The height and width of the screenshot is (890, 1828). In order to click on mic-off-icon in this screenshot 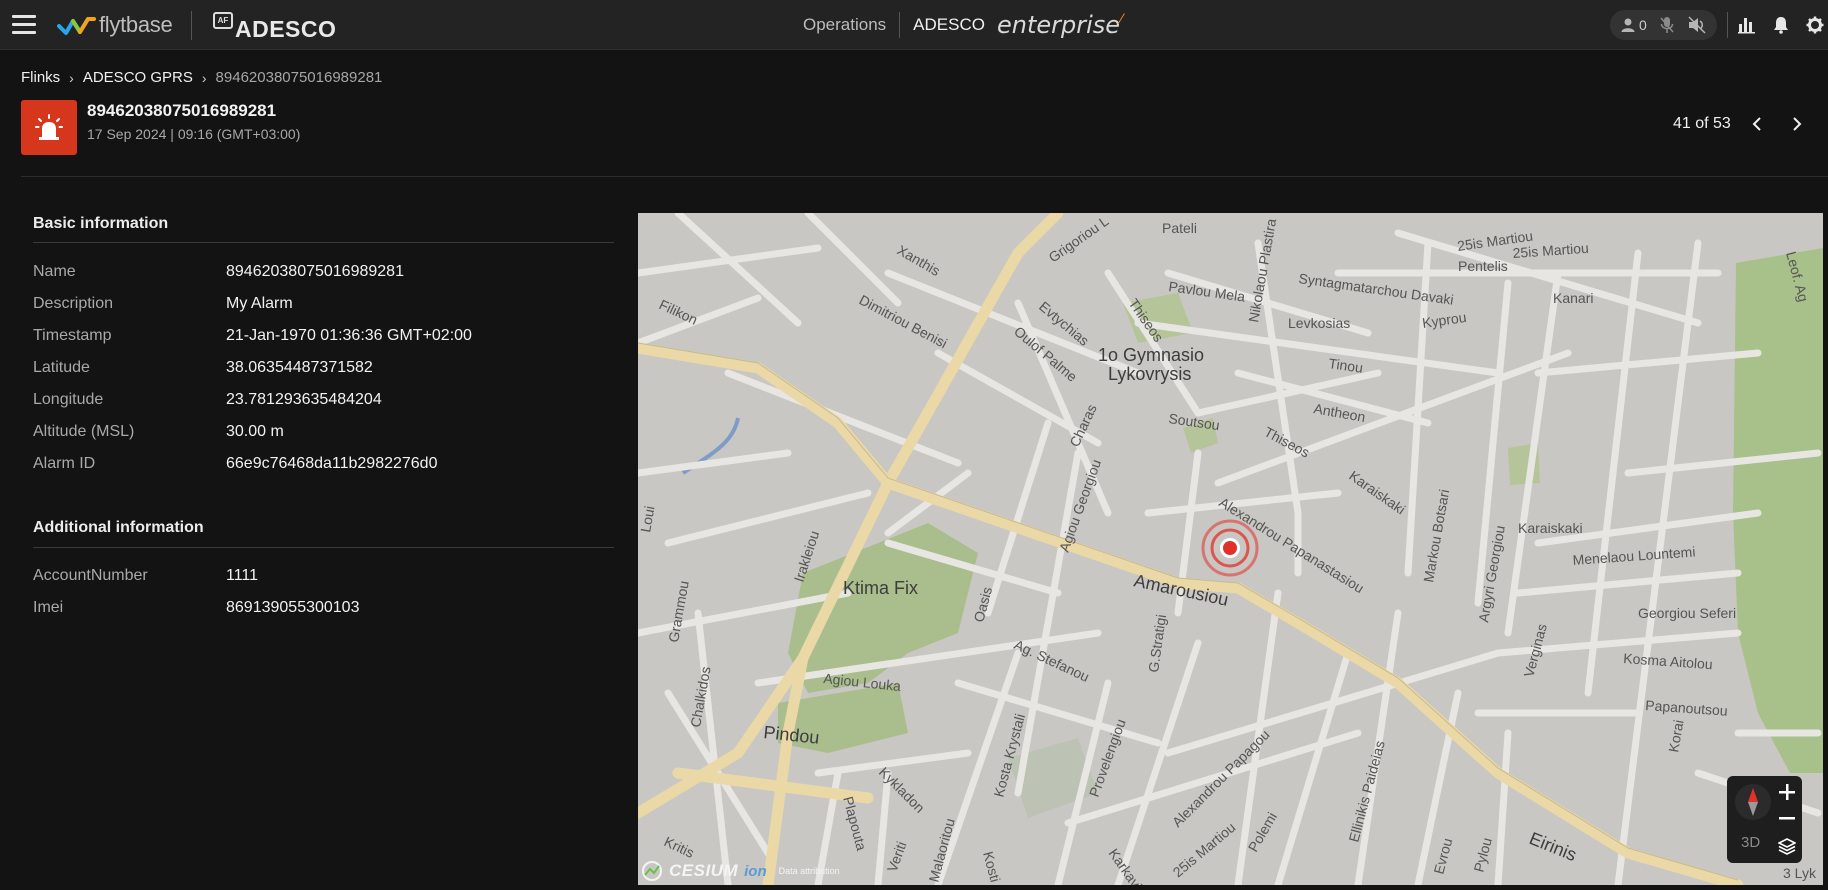, I will do `click(1667, 25)`.